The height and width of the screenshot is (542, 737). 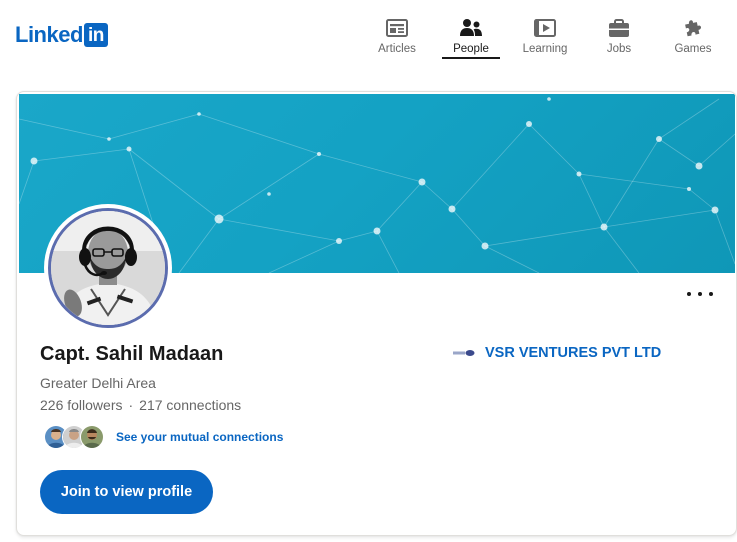 I want to click on pilot-portrait, so click(x=108, y=268).